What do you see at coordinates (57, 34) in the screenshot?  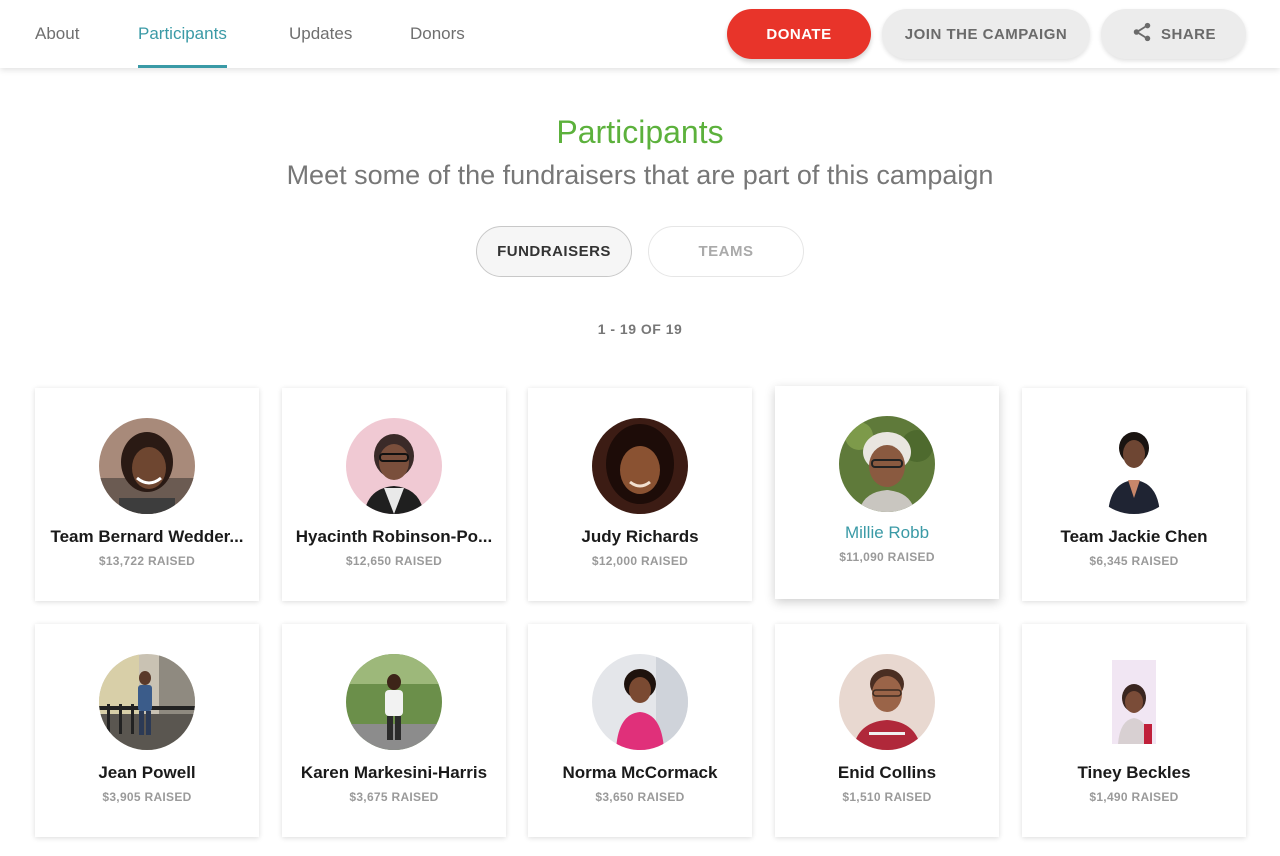 I see `nav-link-about: About` at bounding box center [57, 34].